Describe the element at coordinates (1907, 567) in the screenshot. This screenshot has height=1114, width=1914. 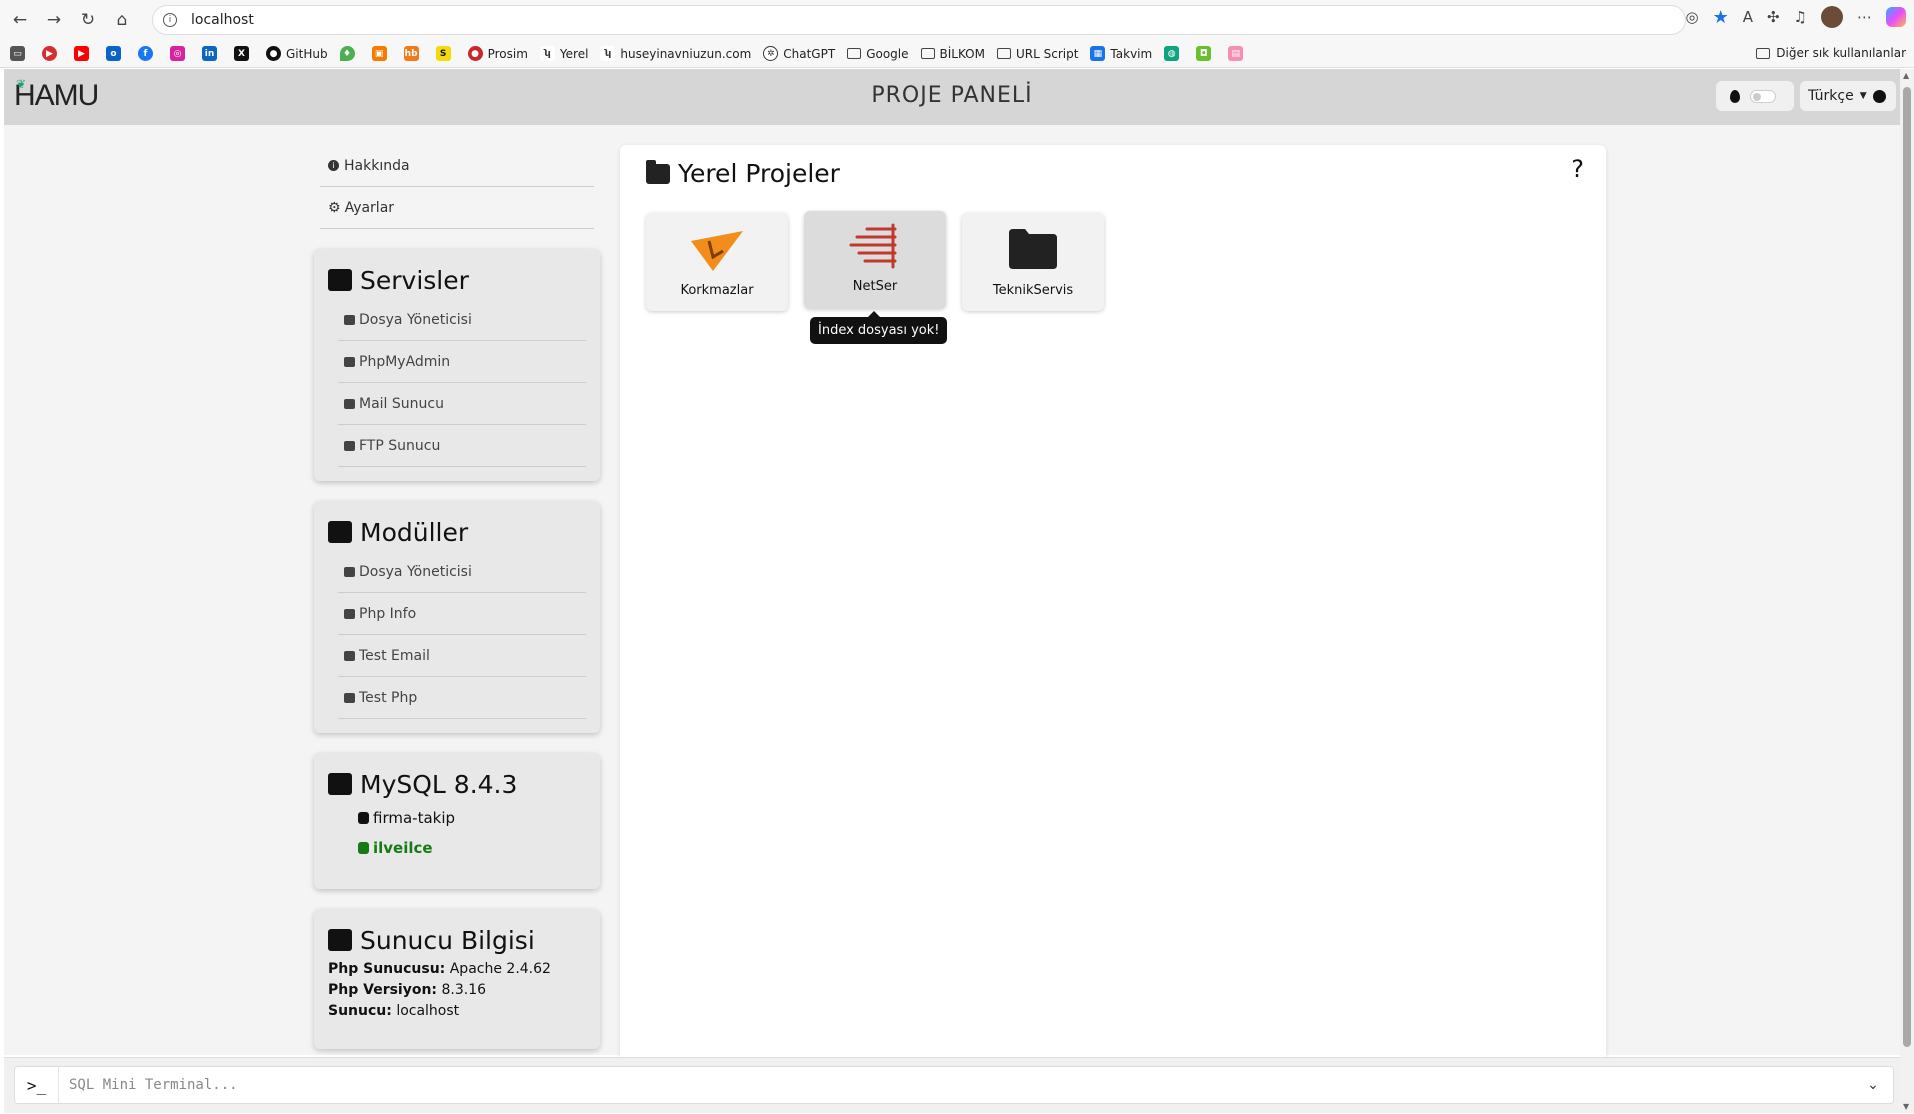
I see `scrollbar-thumb` at that location.